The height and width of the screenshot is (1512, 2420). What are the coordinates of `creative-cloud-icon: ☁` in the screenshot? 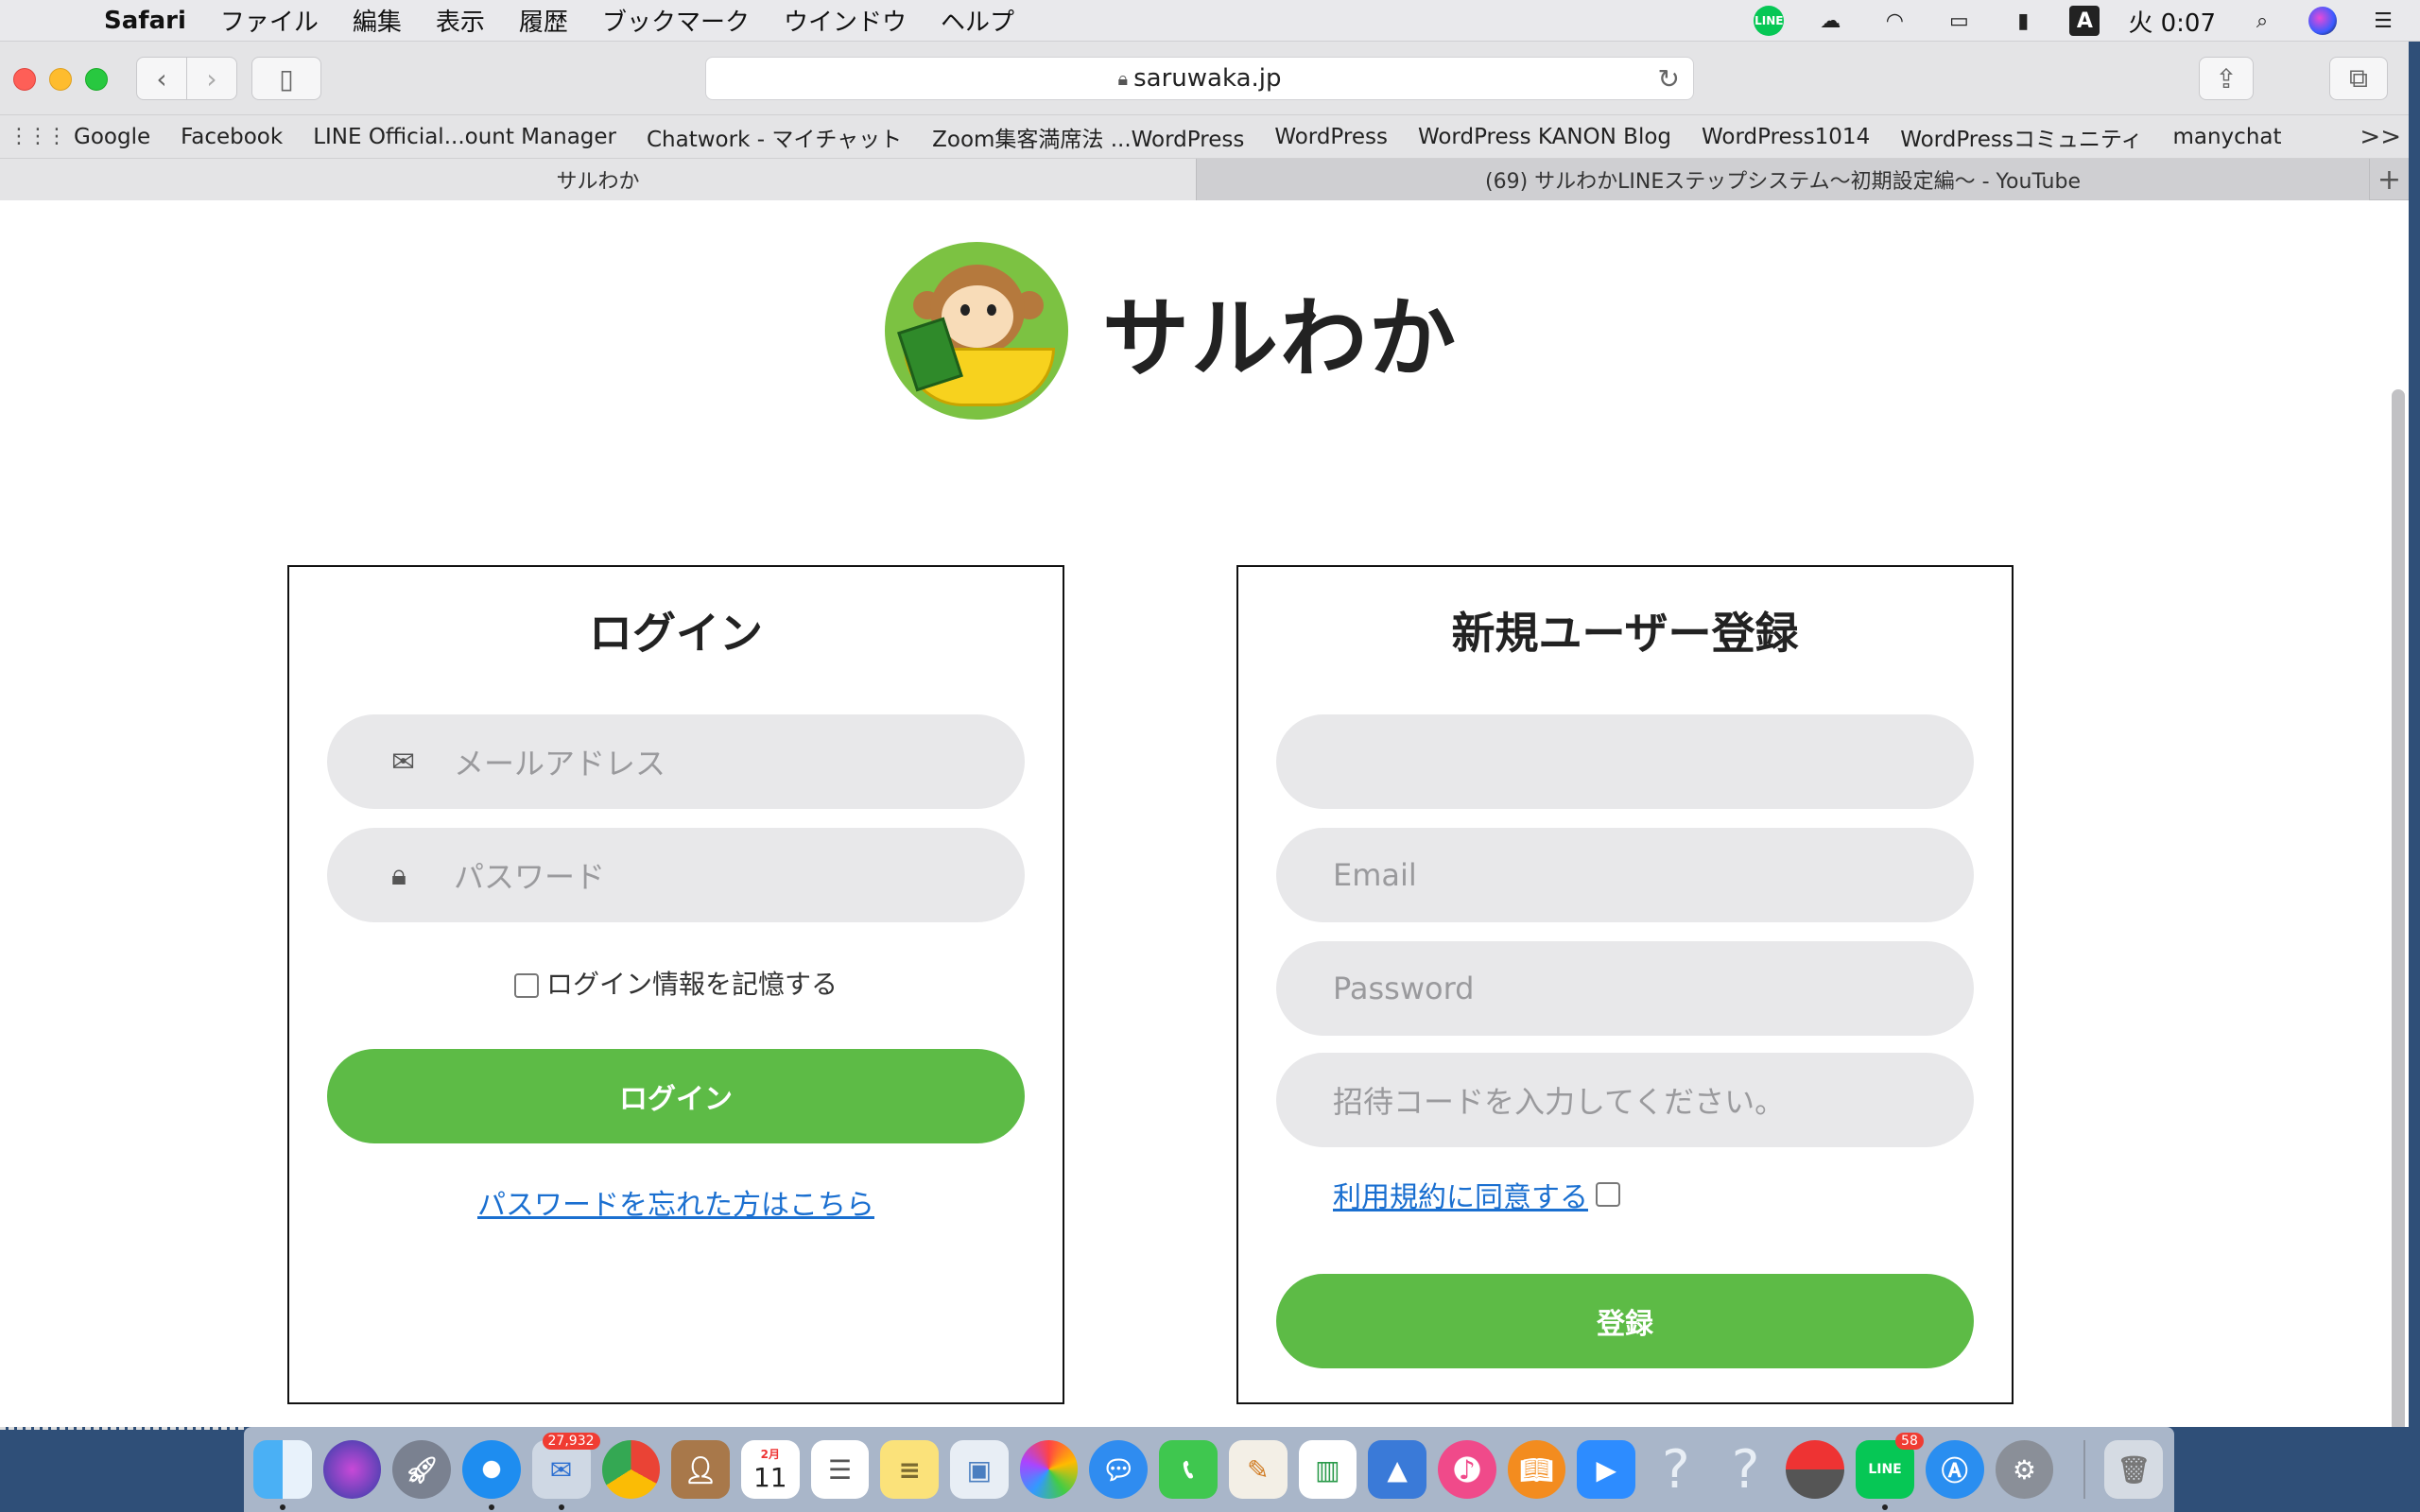 It's located at (1830, 21).